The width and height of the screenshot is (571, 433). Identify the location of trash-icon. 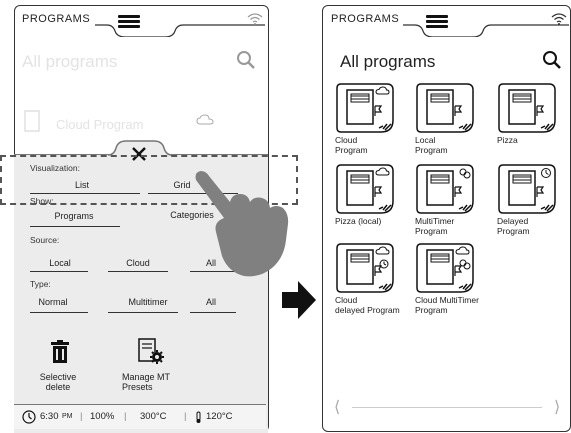
(60, 352).